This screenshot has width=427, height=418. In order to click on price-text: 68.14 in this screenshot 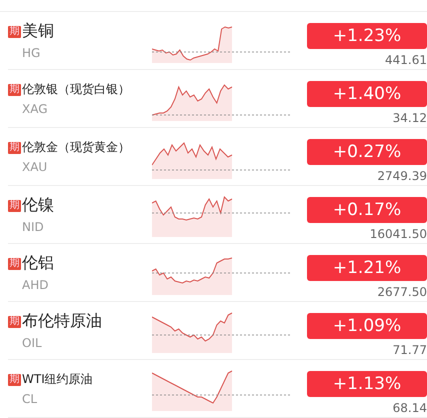, I will do `click(409, 407)`.